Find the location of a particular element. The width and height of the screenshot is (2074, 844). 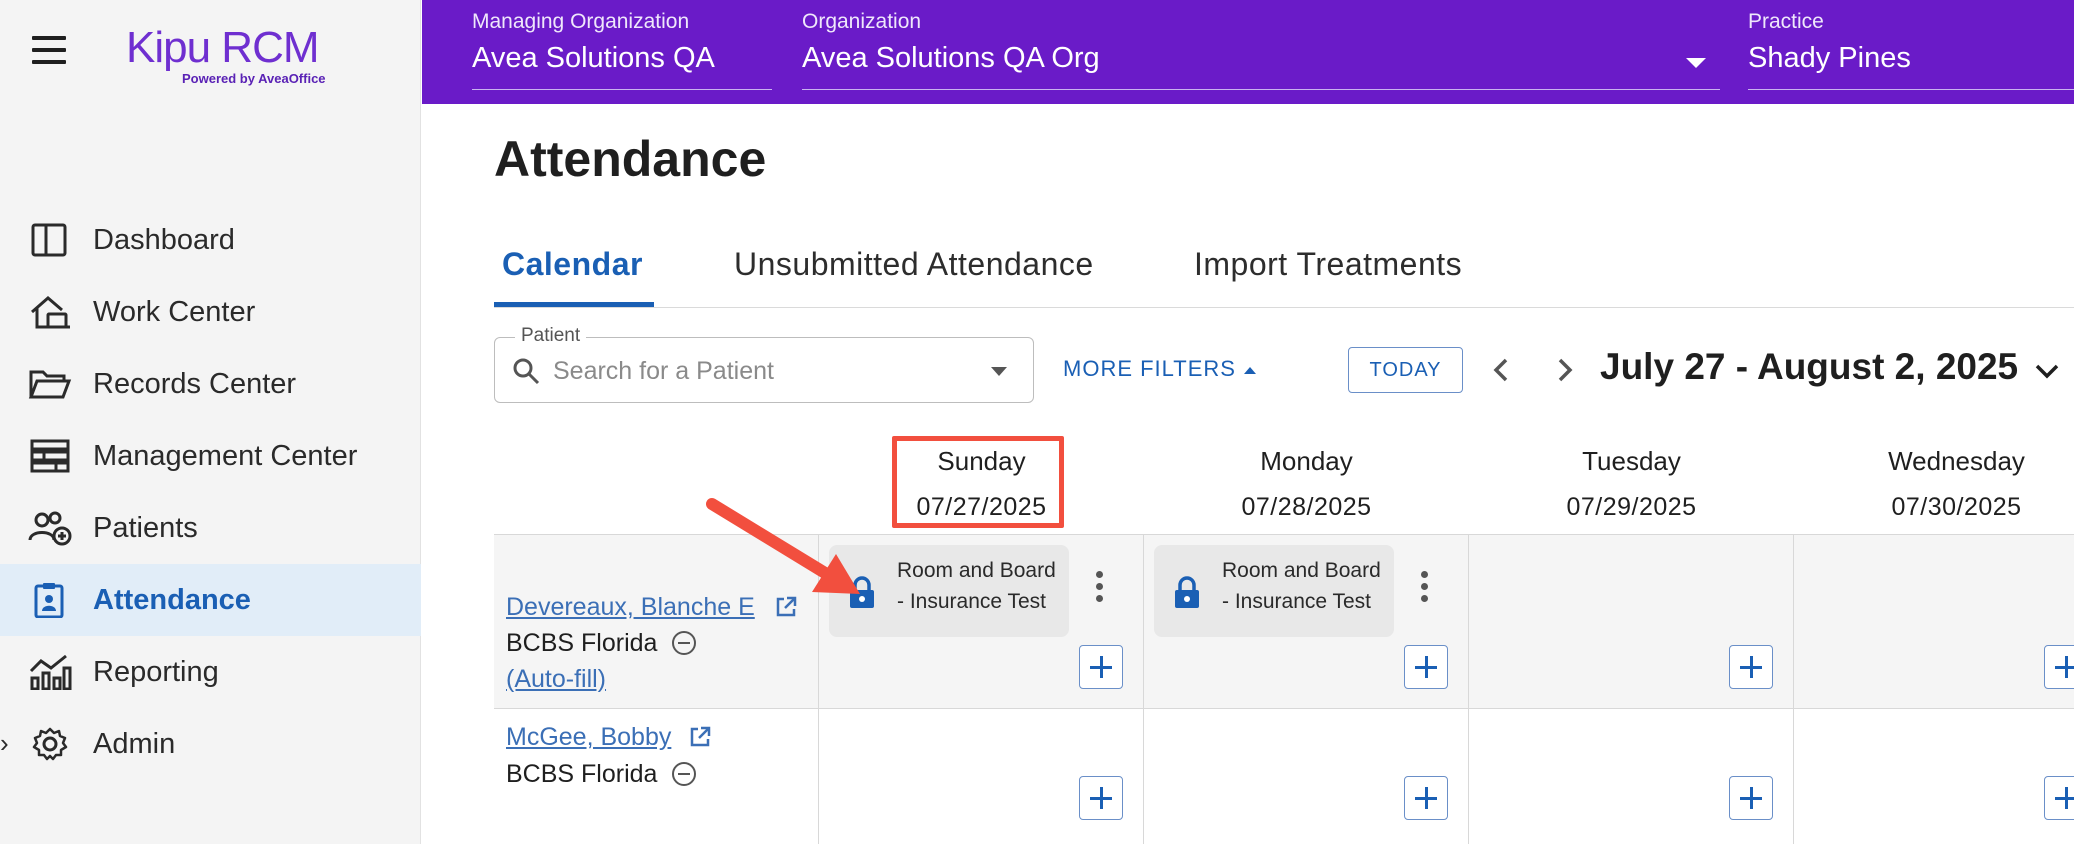

practice-label: Practice is located at coordinates (1786, 21).